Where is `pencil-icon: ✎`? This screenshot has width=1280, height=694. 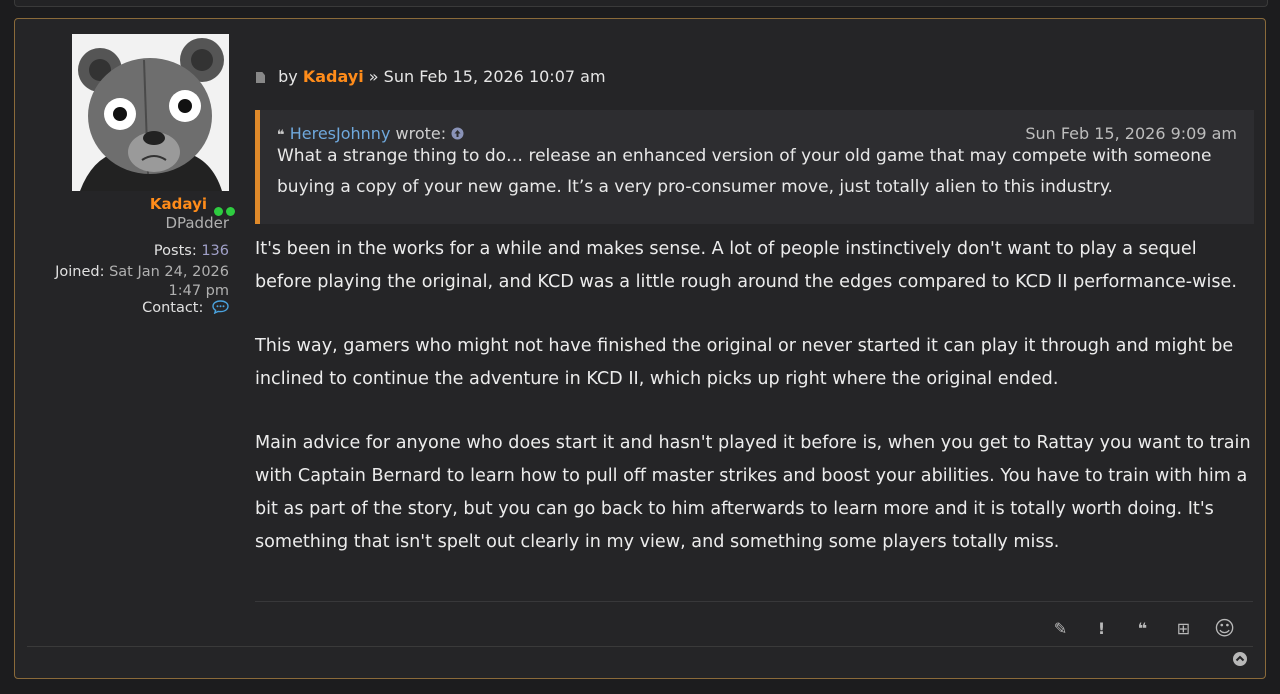 pencil-icon: ✎ is located at coordinates (1060, 628).